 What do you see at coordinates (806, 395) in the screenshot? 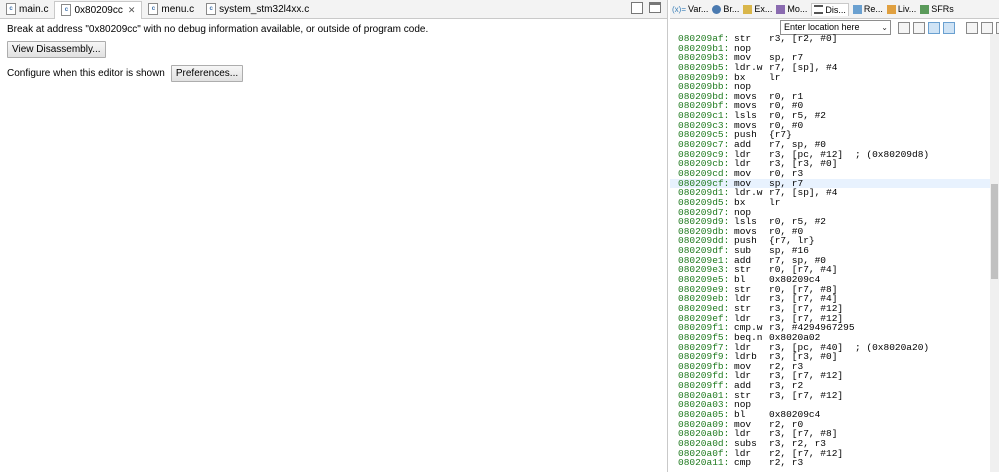
I see `operands-label: r3, [r7, #12]` at bounding box center [806, 395].